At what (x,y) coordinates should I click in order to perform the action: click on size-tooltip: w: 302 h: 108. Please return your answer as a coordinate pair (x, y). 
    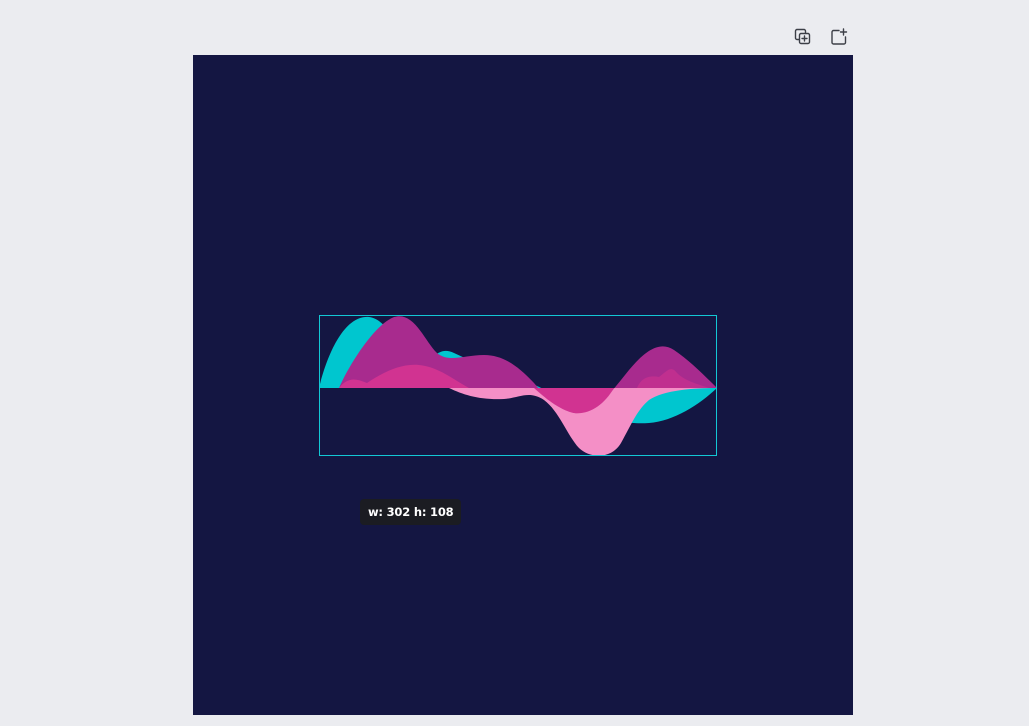
    Looking at the image, I should click on (411, 512).